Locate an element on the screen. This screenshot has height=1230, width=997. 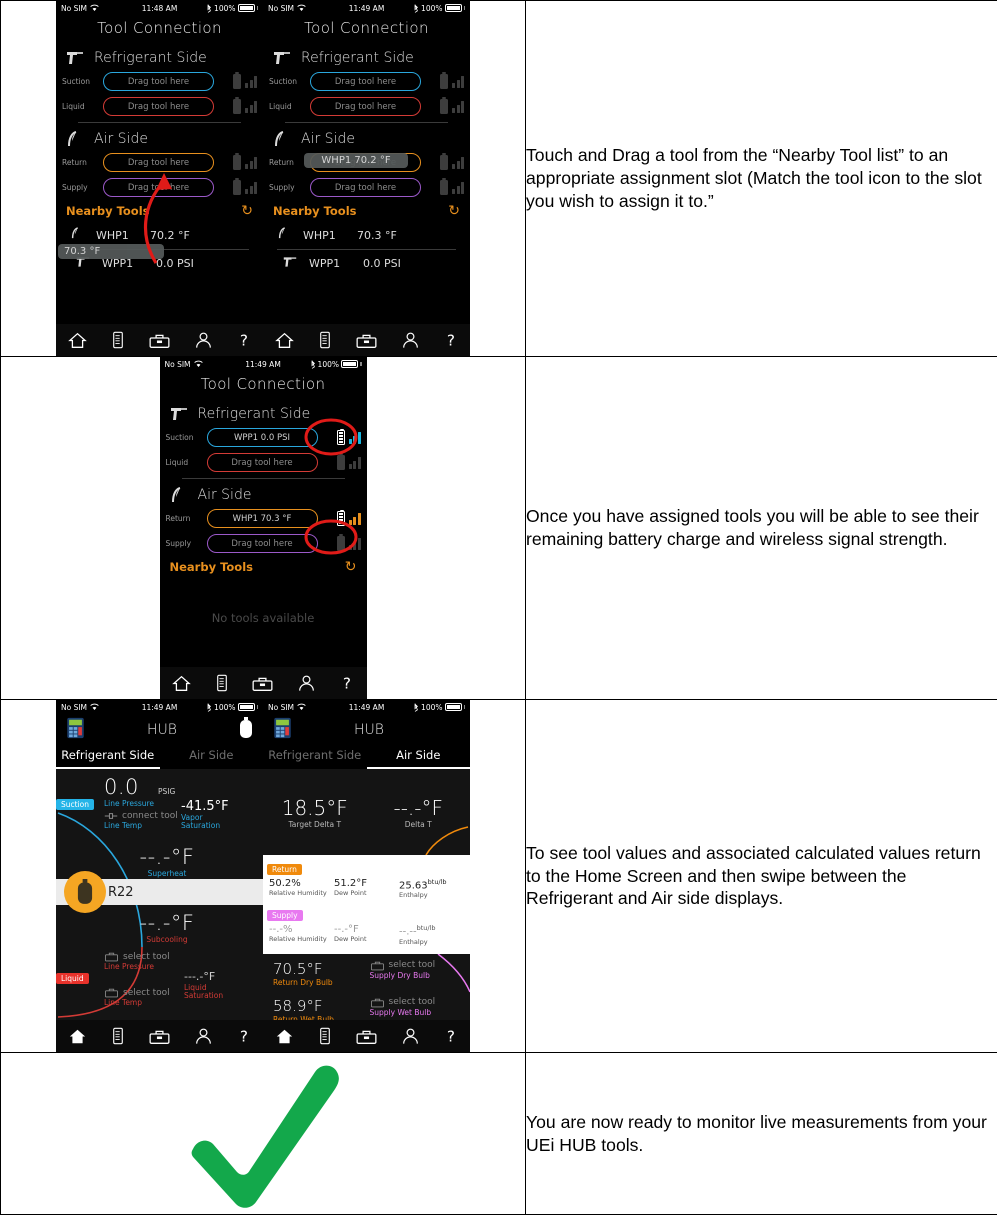
return-dry-bulb: 70.5°F Return Dry Bulb is located at coordinates (318, 973).